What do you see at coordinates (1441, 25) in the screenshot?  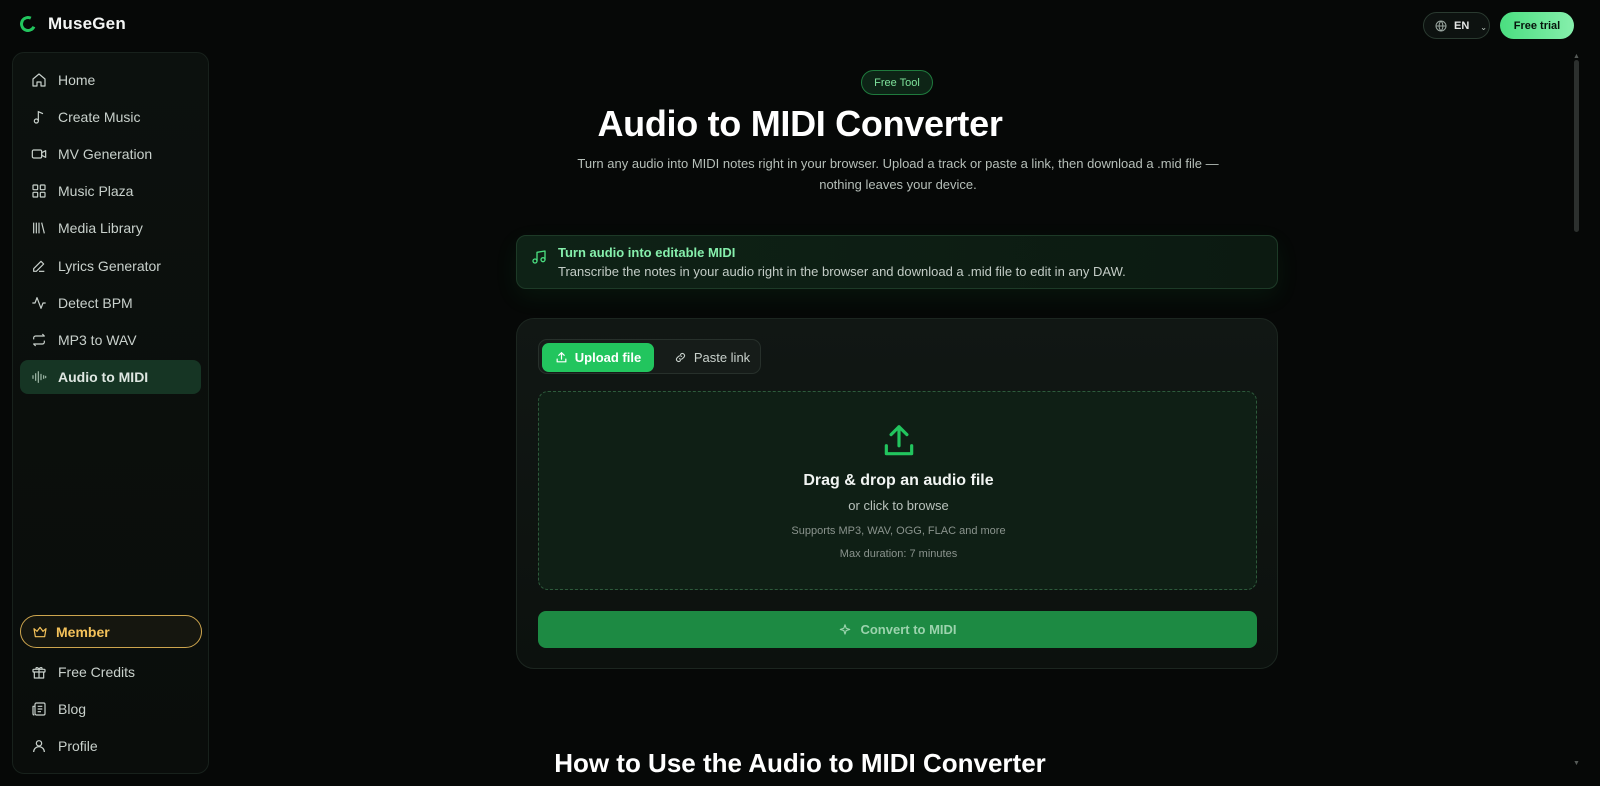 I see `globe-icon` at bounding box center [1441, 25].